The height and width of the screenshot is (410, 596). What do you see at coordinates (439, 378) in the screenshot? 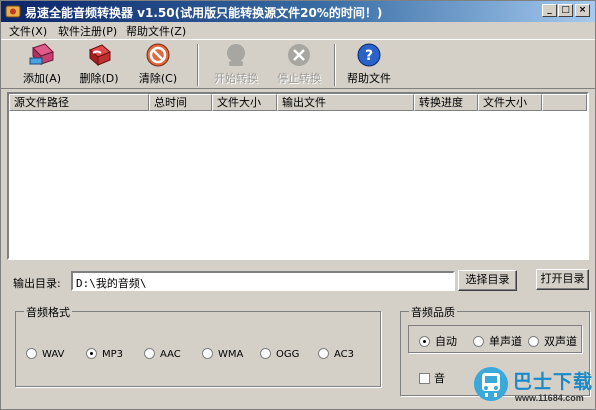
I see `quality-checkbox-label: 音` at bounding box center [439, 378].